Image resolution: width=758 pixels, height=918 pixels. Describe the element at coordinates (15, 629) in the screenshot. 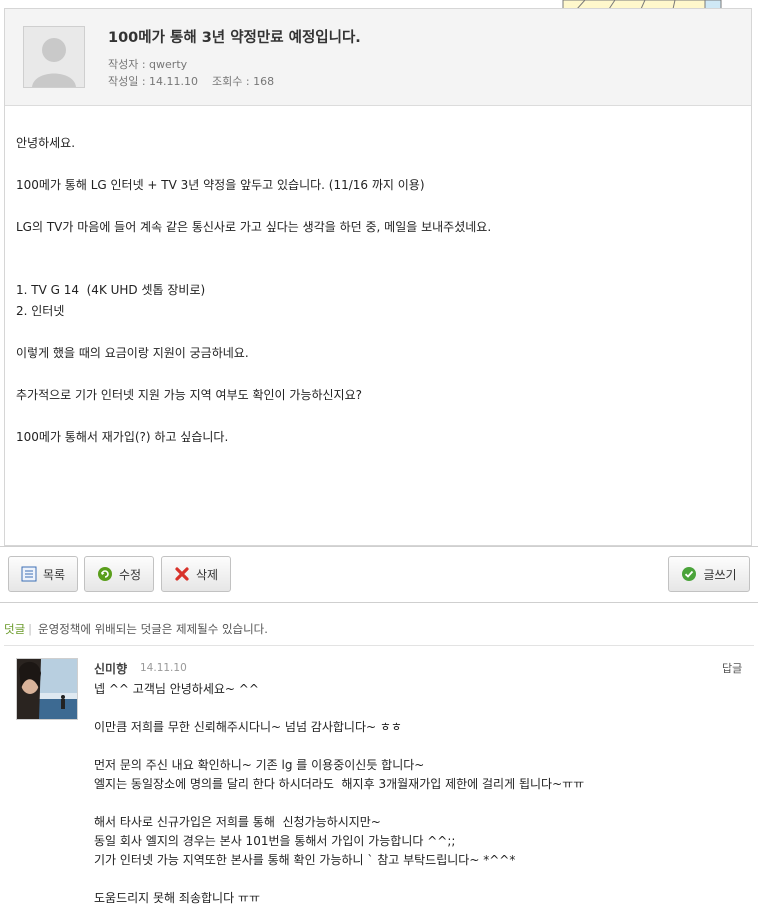

I see `comments-label: 덧글` at that location.